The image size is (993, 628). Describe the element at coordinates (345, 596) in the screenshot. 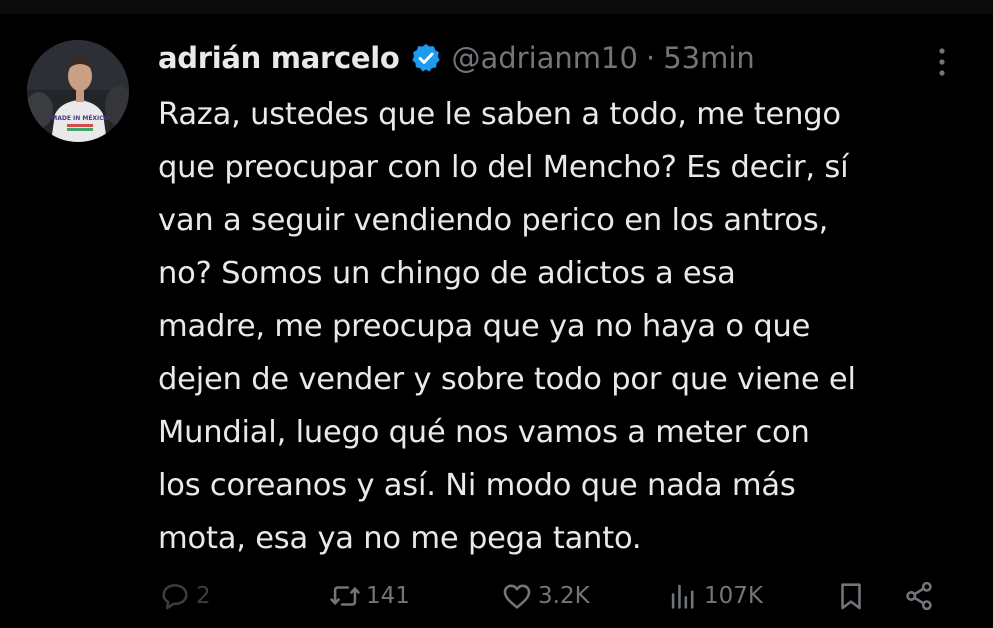

I see `retweet-icon` at that location.